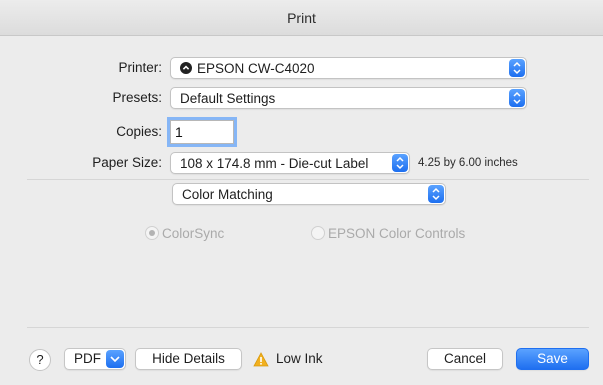 This screenshot has width=603, height=385. Describe the element at coordinates (193, 233) in the screenshot. I see `colorsync-label: ColorSync` at that location.